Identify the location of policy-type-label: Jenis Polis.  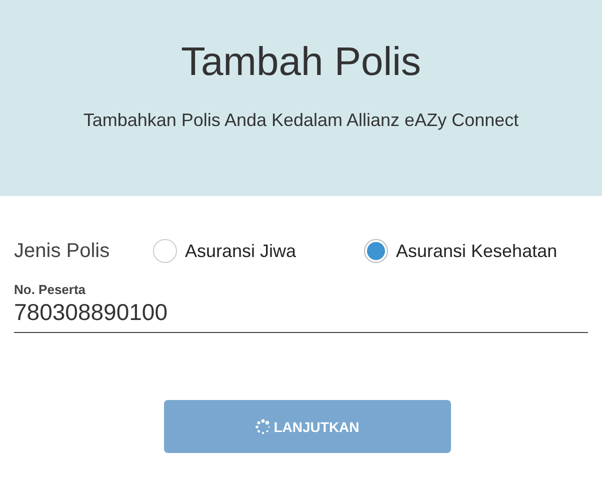
(62, 251).